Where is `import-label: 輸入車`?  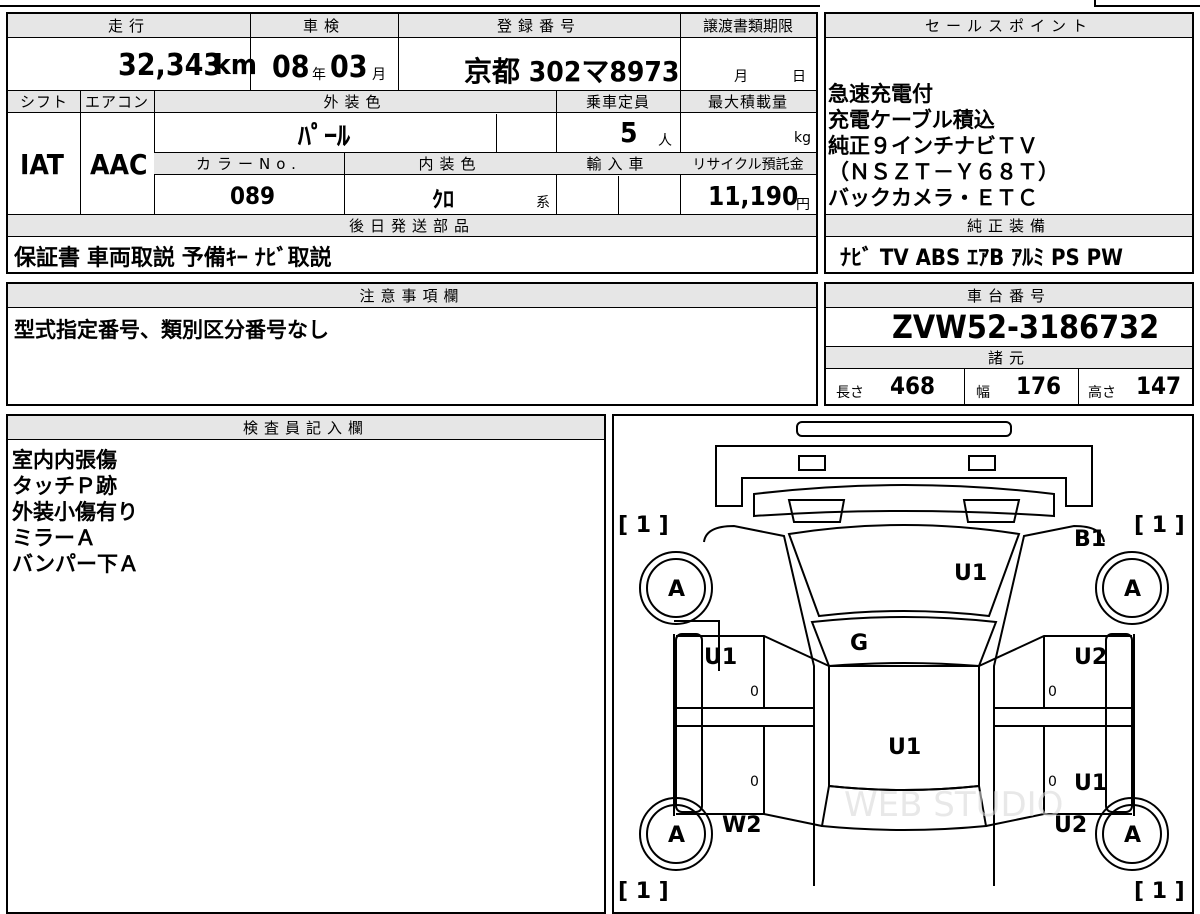 import-label: 輸入車 is located at coordinates (618, 164).